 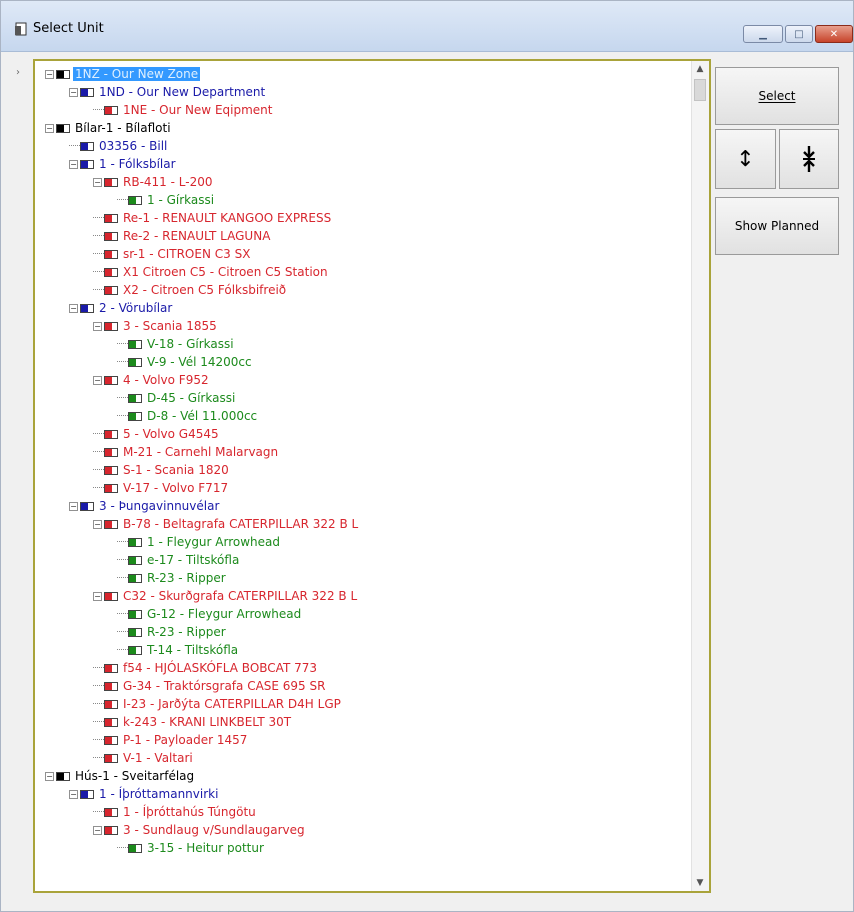 I want to click on tree-node-label: B-78 - Beltagrafa CATERPILLAR 322 B L, so click(x=241, y=524).